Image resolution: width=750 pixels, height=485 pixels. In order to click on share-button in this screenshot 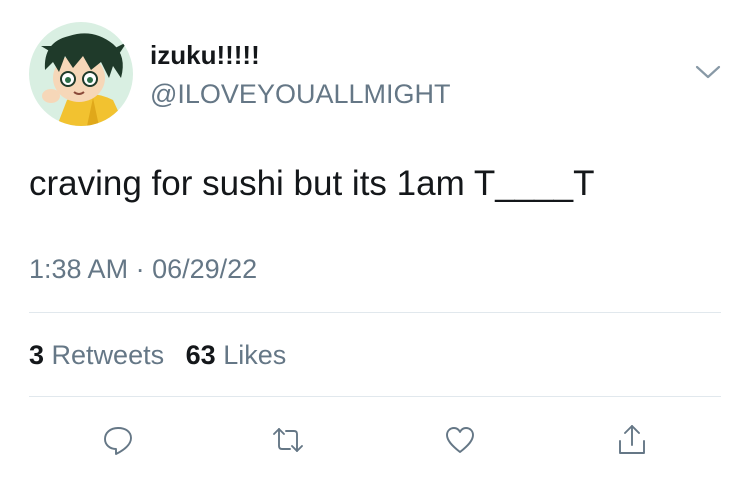, I will do `click(632, 440)`.